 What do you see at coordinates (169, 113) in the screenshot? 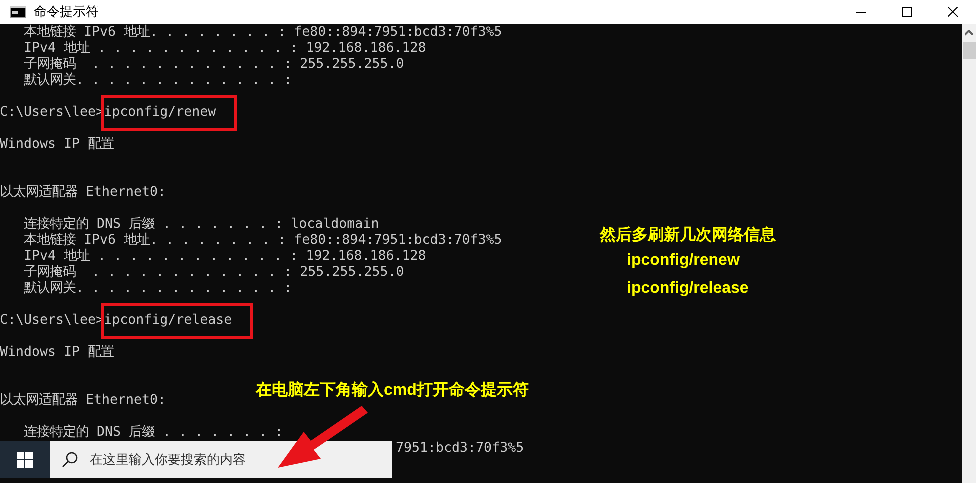
I see `command-text: ipconfig/renew` at bounding box center [169, 113].